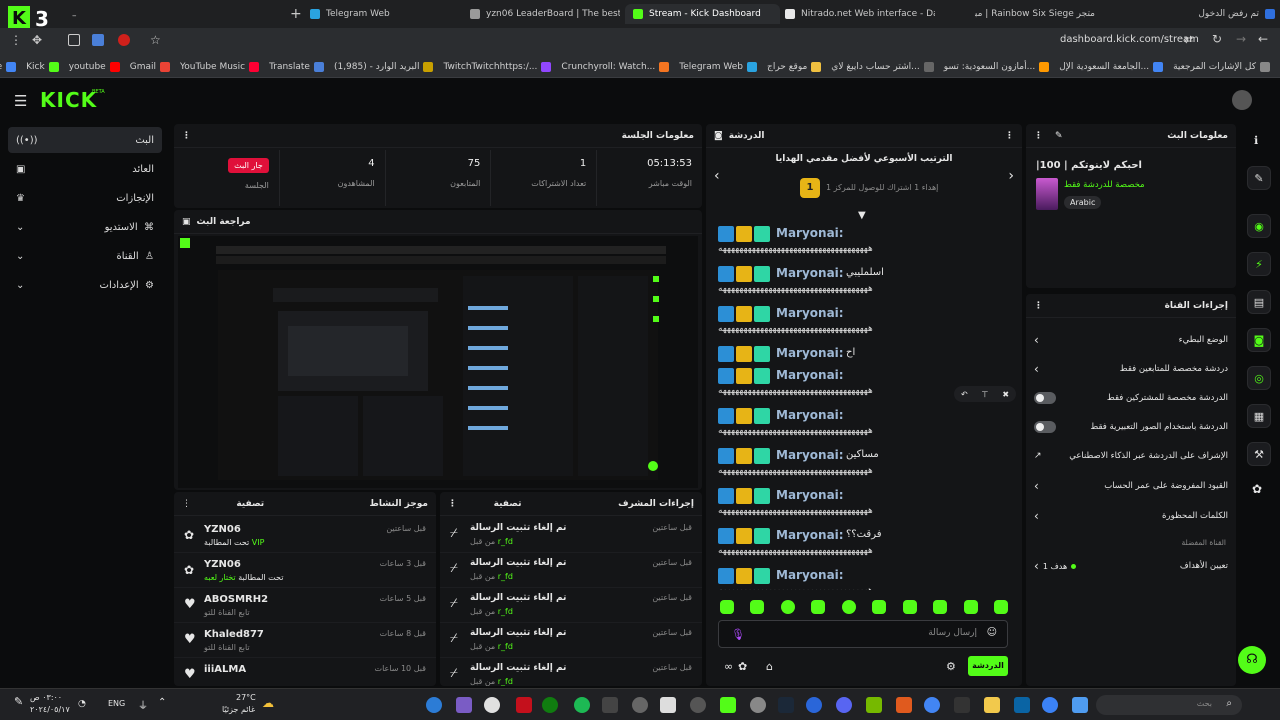  What do you see at coordinates (1259, 226) in the screenshot?
I see `preview-toggle-icon: ◉` at bounding box center [1259, 226].